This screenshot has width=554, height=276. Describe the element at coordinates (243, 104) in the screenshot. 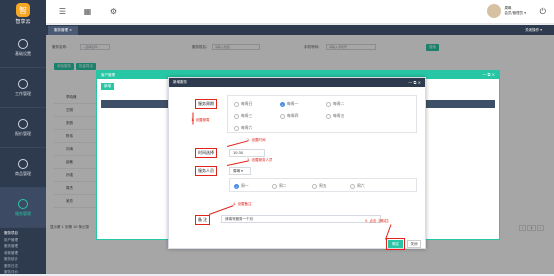

I see `period-option: 每周日` at that location.